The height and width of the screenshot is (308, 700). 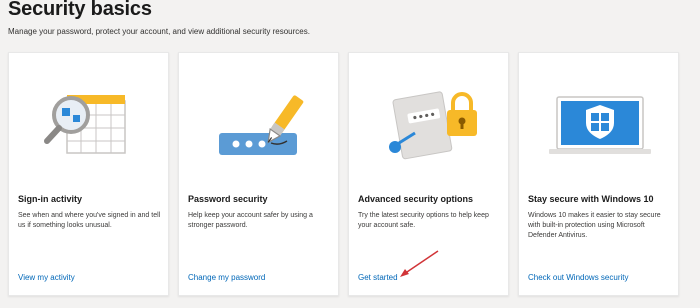 What do you see at coordinates (50, 199) in the screenshot?
I see `card-title: Sign-in activity` at bounding box center [50, 199].